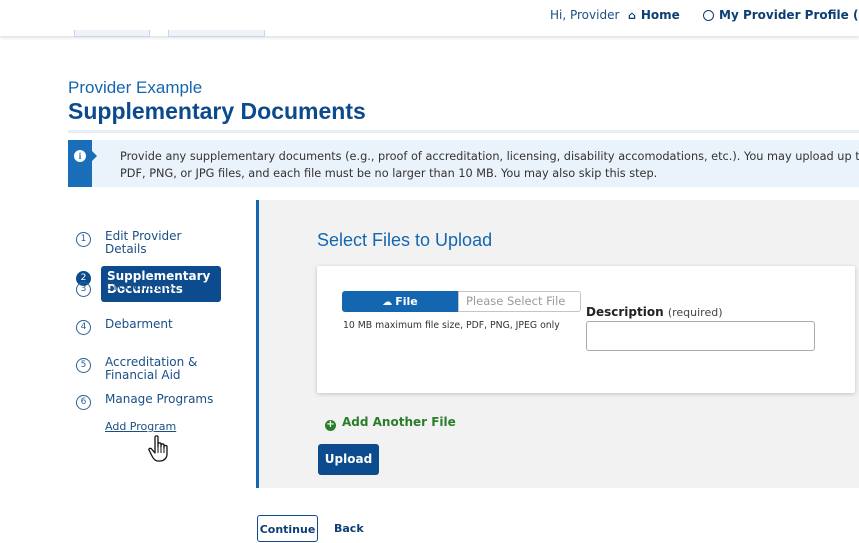  What do you see at coordinates (217, 111) in the screenshot?
I see `page-title: Supplementary Documents` at bounding box center [217, 111].